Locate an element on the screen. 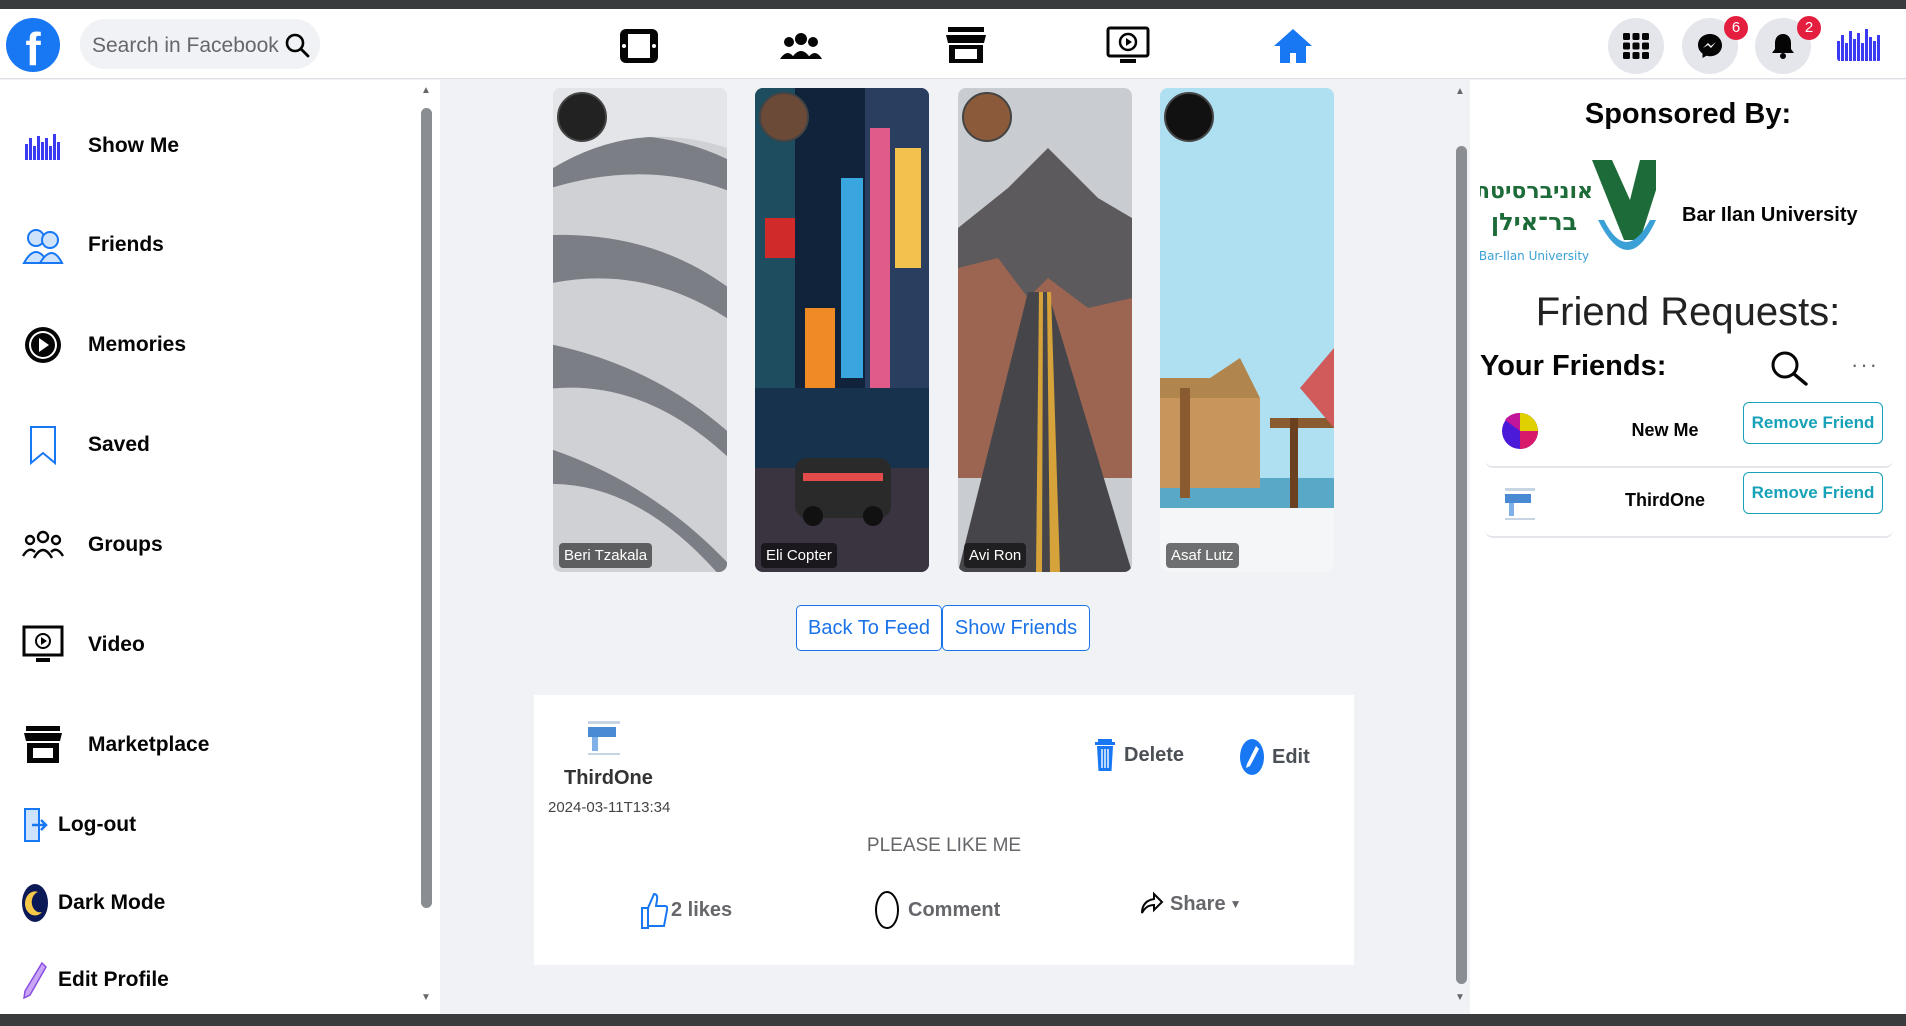 Image resolution: width=1906 pixels, height=1026 pixels. friend-requests-title: Friend Requests: is located at coordinates (1688, 312).